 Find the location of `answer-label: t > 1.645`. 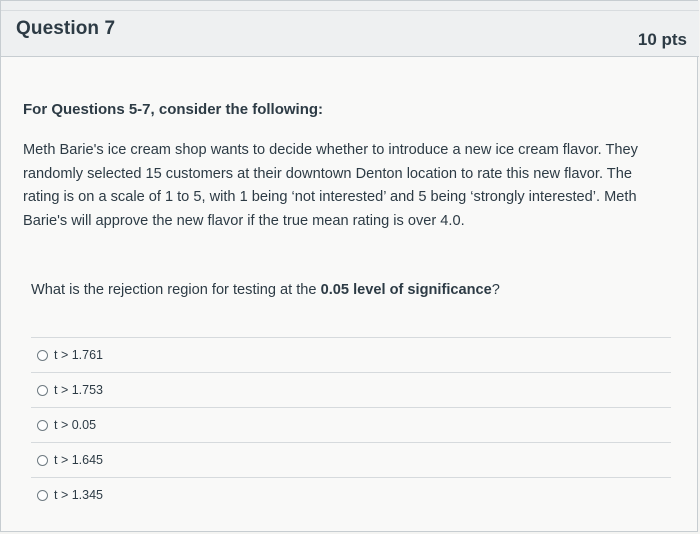

answer-label: t > 1.645 is located at coordinates (78, 460).